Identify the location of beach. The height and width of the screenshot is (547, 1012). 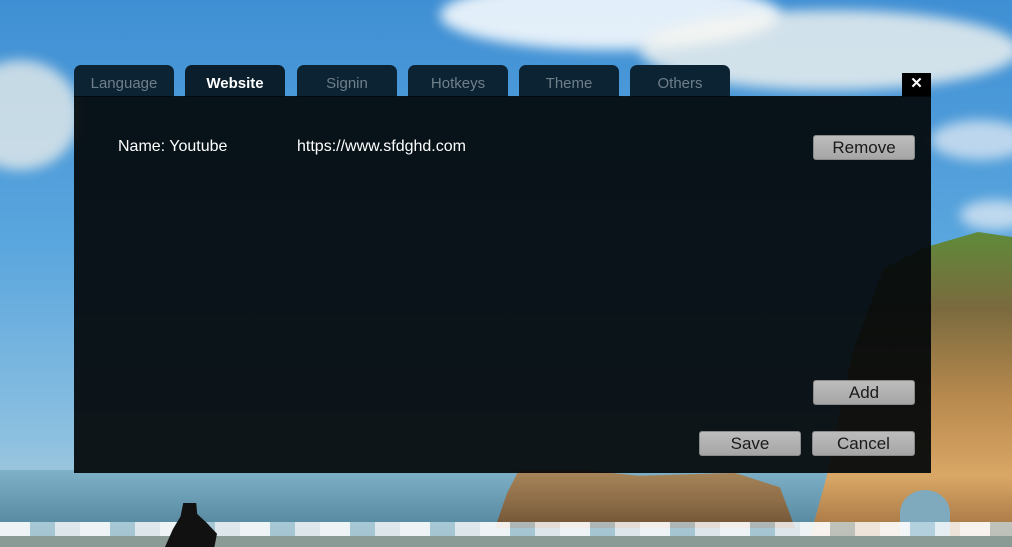
(506, 541).